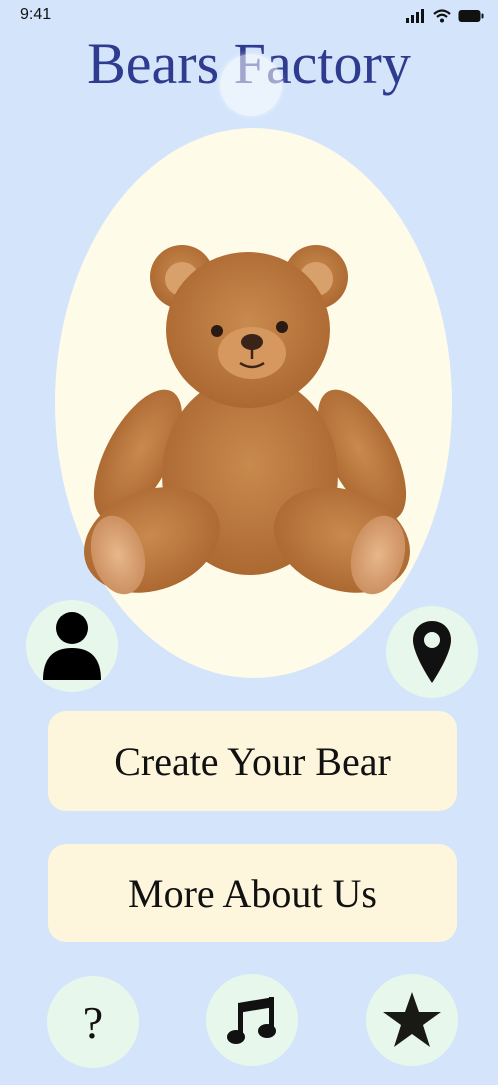  Describe the element at coordinates (415, 16) in the screenshot. I see `signal-icon` at that location.